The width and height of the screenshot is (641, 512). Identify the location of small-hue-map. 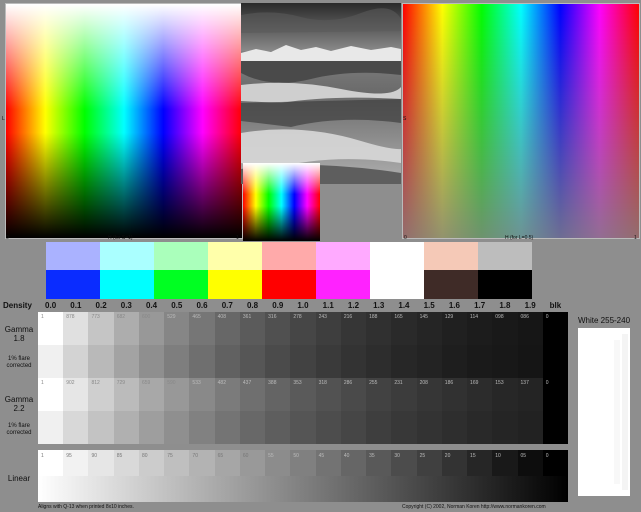
(281, 202).